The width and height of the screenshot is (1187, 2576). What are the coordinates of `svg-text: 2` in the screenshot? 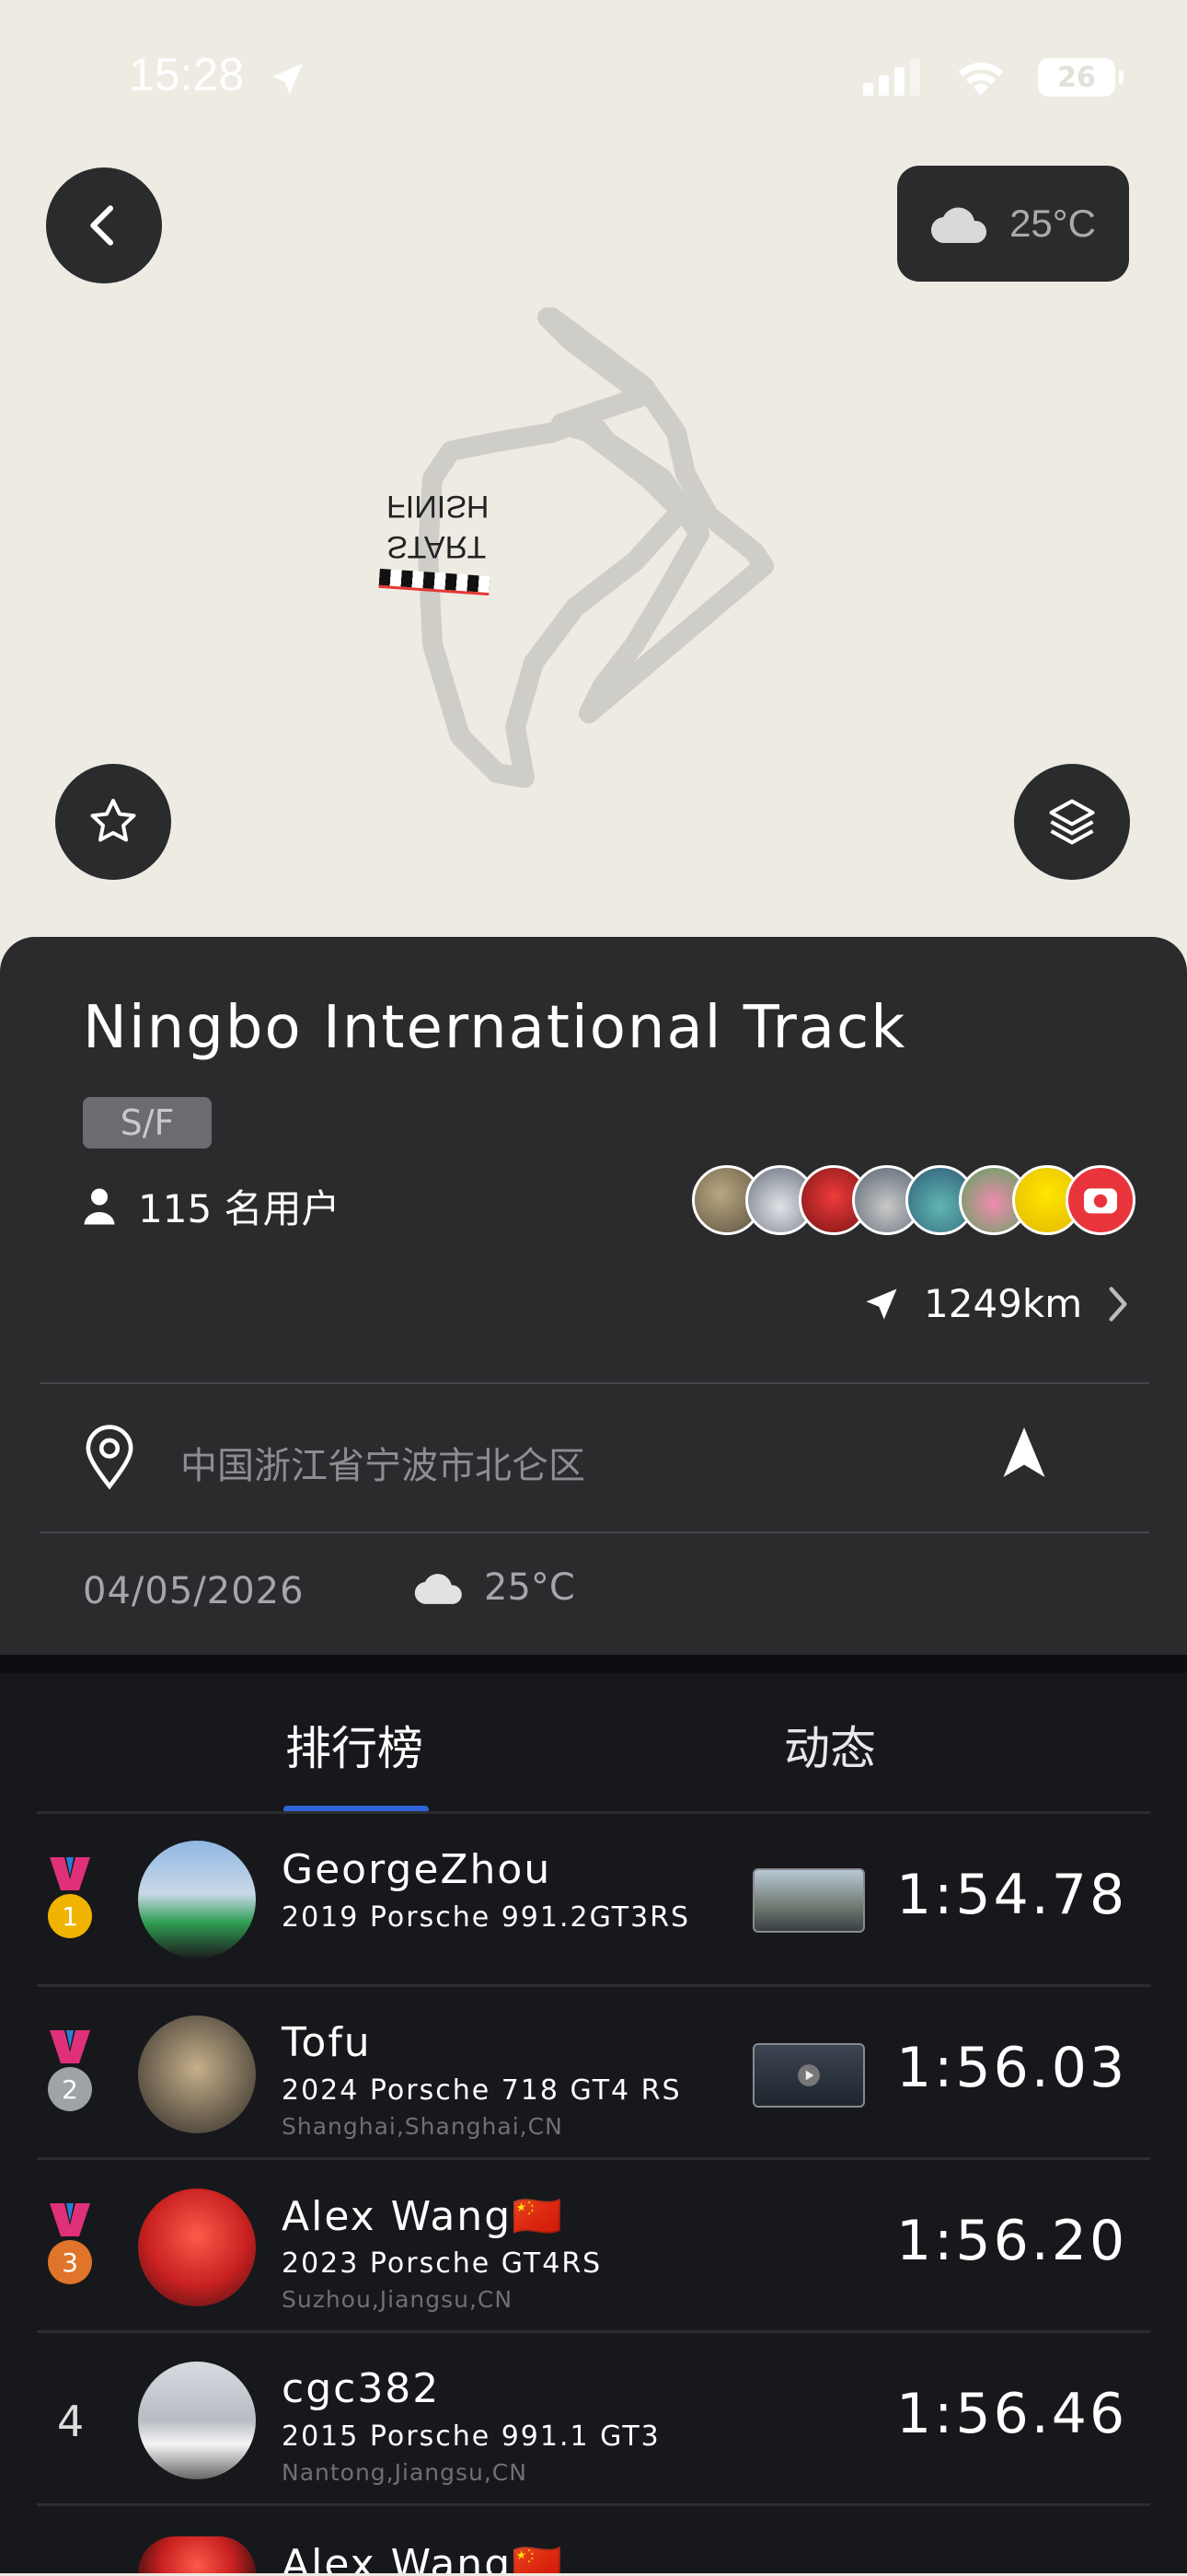 It's located at (70, 2089).